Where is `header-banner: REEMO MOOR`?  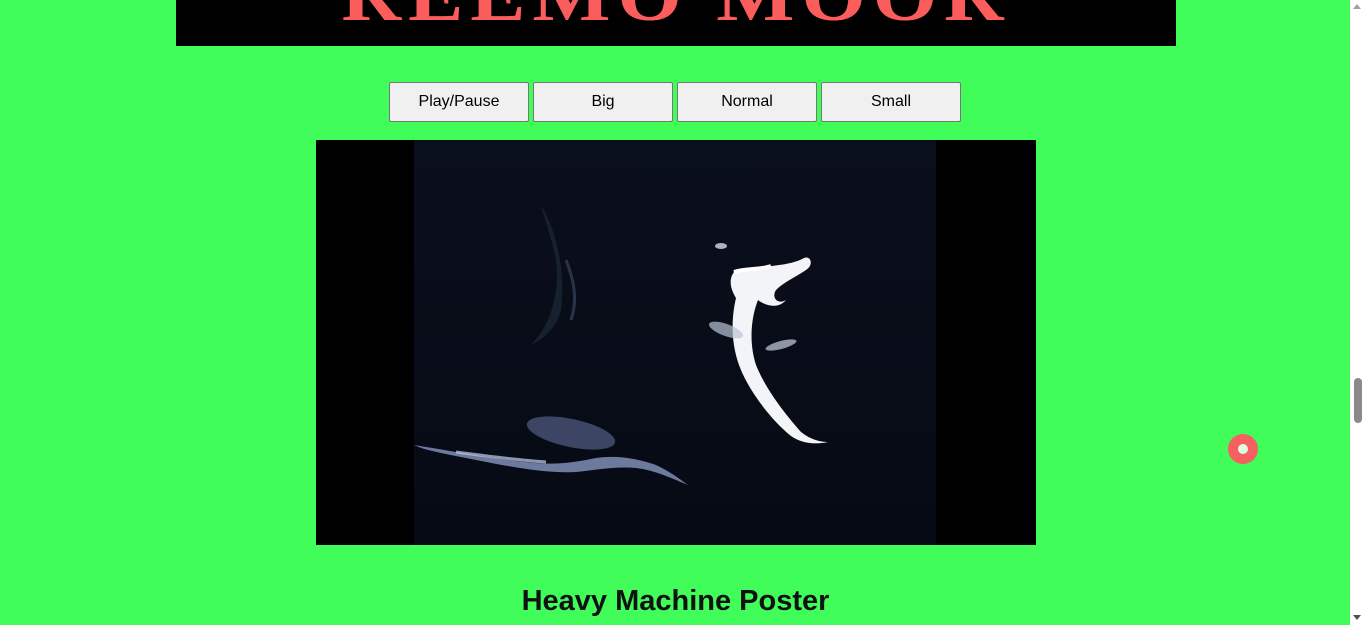
header-banner: REEMO MOOR is located at coordinates (676, 23).